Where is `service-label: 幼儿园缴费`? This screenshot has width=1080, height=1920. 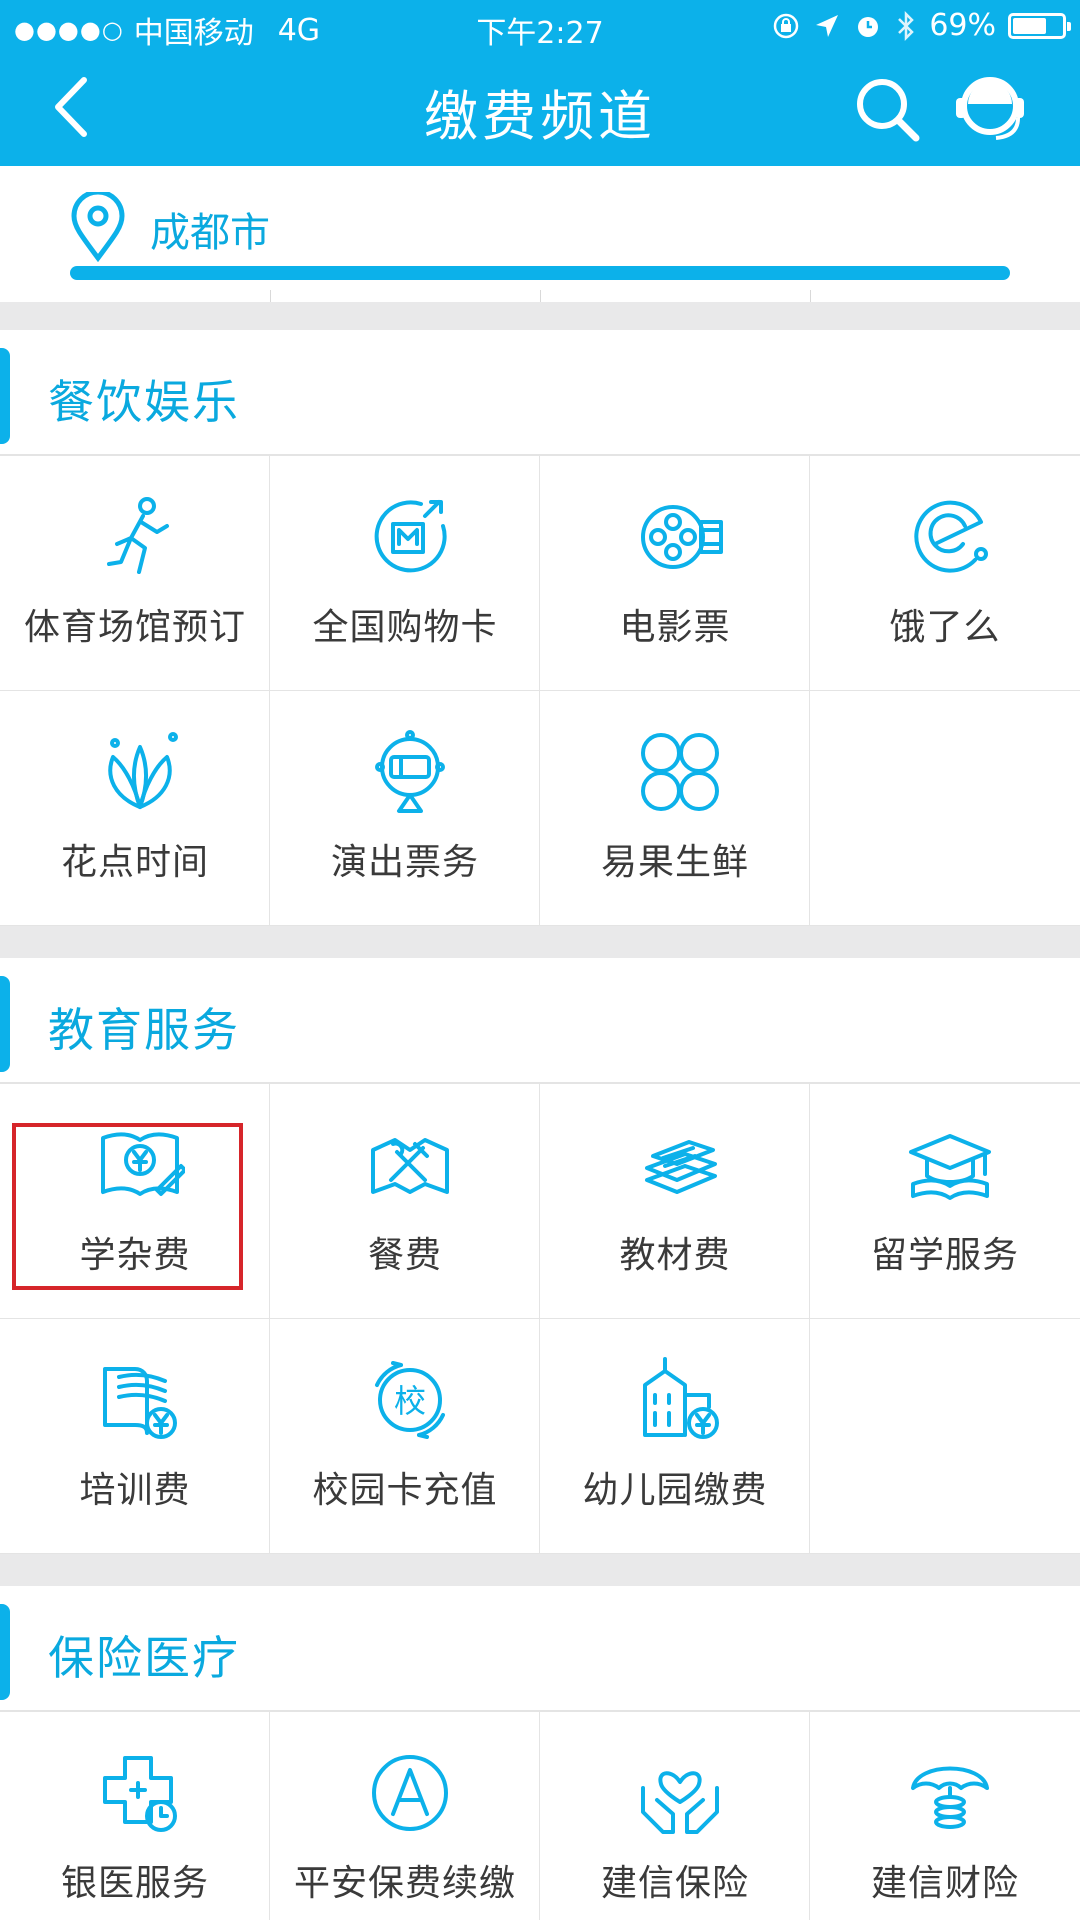
service-label: 幼儿园缴费 is located at coordinates (675, 1490).